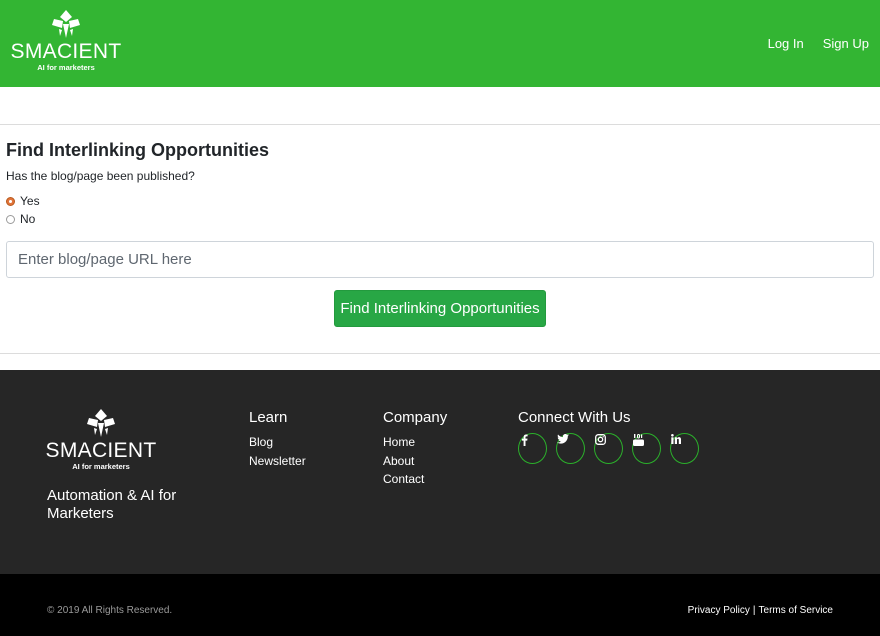 The width and height of the screenshot is (880, 636). I want to click on radio-option-no: No, so click(20, 219).